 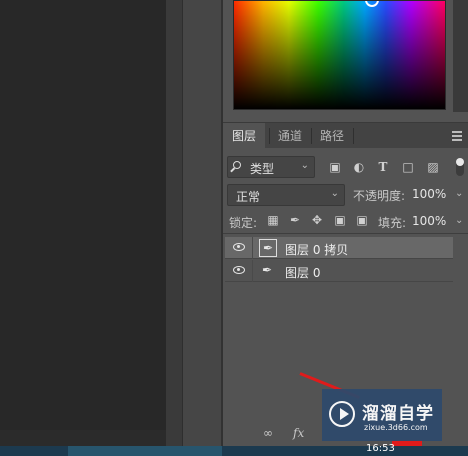 What do you see at coordinates (383, 167) in the screenshot?
I see `type-filter-icon: T` at bounding box center [383, 167].